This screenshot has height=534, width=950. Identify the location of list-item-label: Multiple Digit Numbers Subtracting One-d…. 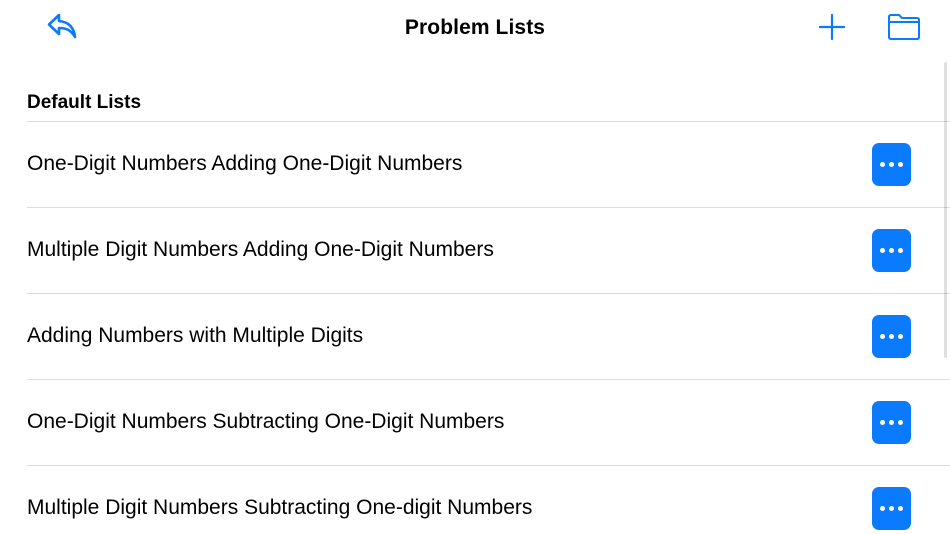
(280, 507).